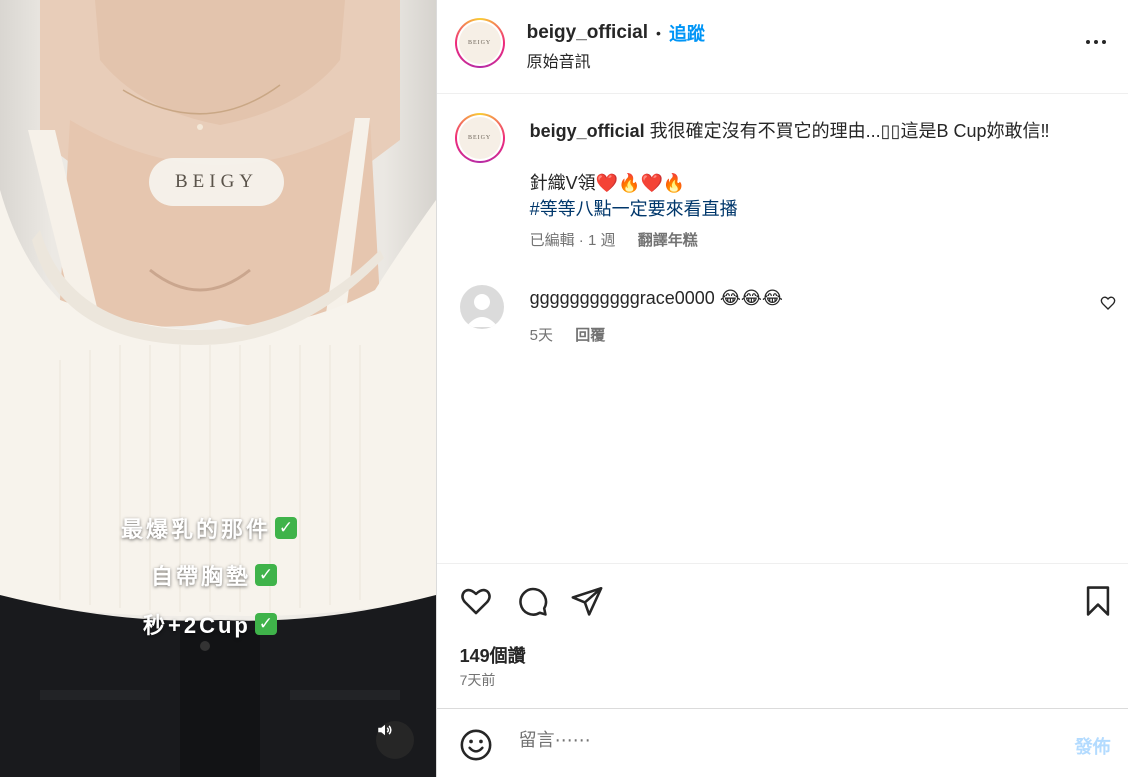 The height and width of the screenshot is (778, 1128). I want to click on comment: gggggggggggrace0000 😂😂😂, so click(656, 298).